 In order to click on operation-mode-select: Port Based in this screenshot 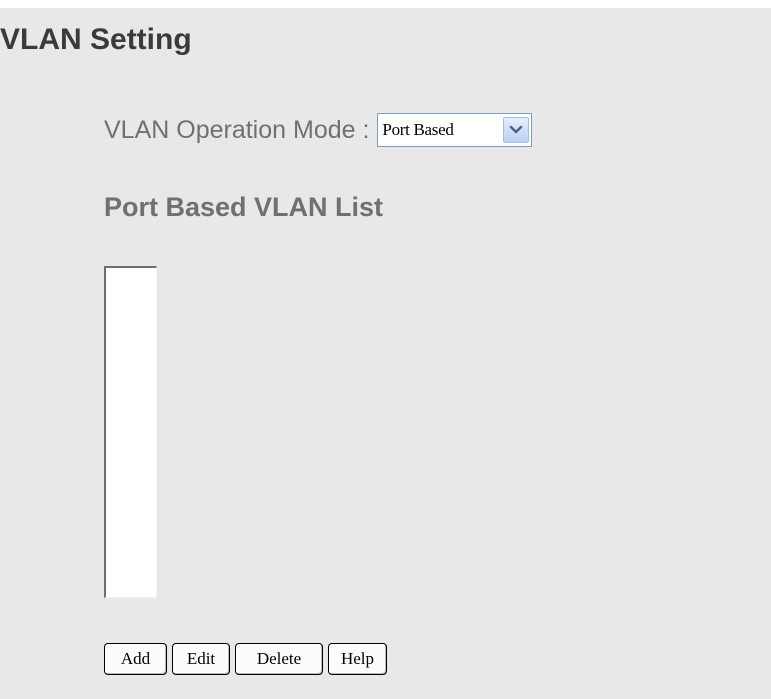, I will do `click(455, 130)`.